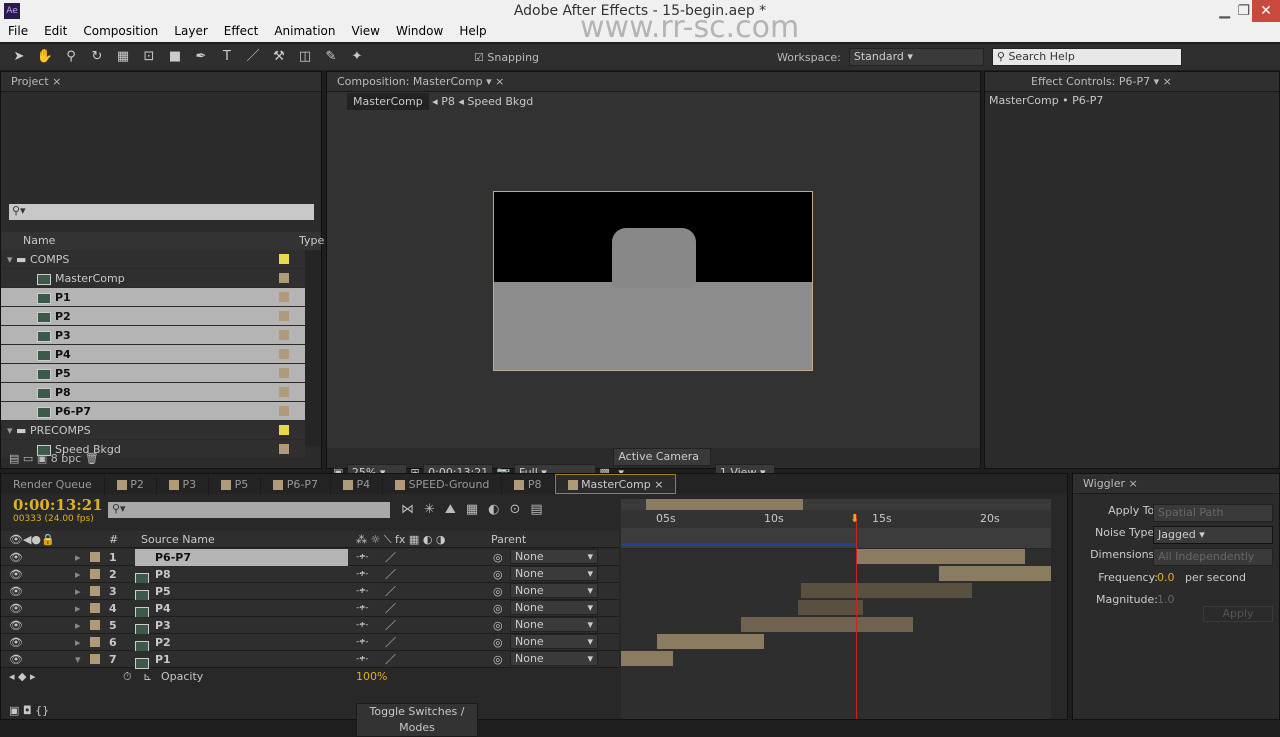 Image resolution: width=1280 pixels, height=737 pixels. I want to click on magnitude-value: 1.0, so click(1166, 599).